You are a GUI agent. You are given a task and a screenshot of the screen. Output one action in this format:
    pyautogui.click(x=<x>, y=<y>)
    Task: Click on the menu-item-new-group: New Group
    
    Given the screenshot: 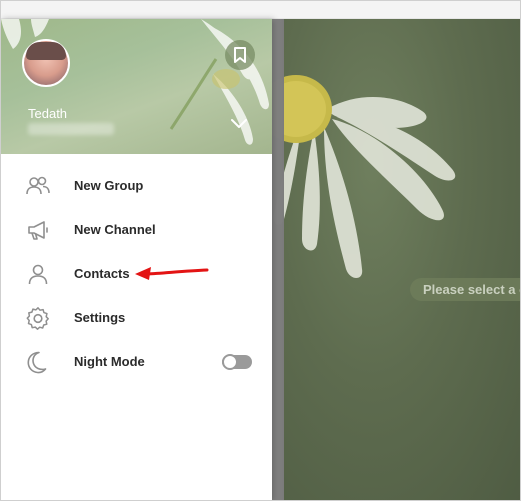 What is the action you would take?
    pyautogui.click(x=136, y=186)
    